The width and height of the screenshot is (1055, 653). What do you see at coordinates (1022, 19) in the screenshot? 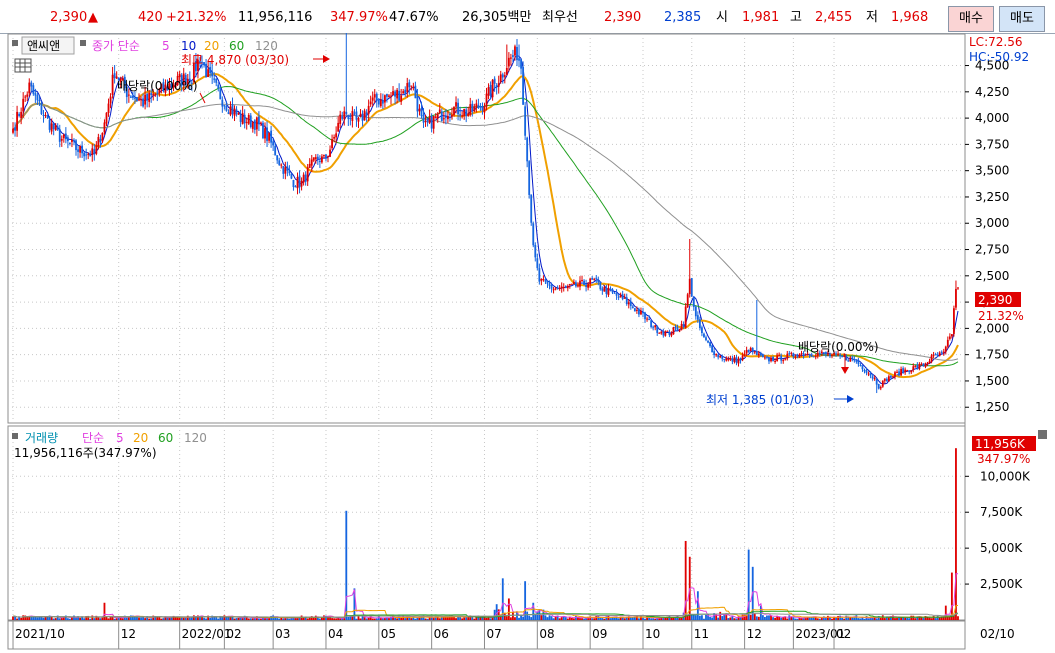
I see `sell-button: 매도` at bounding box center [1022, 19].